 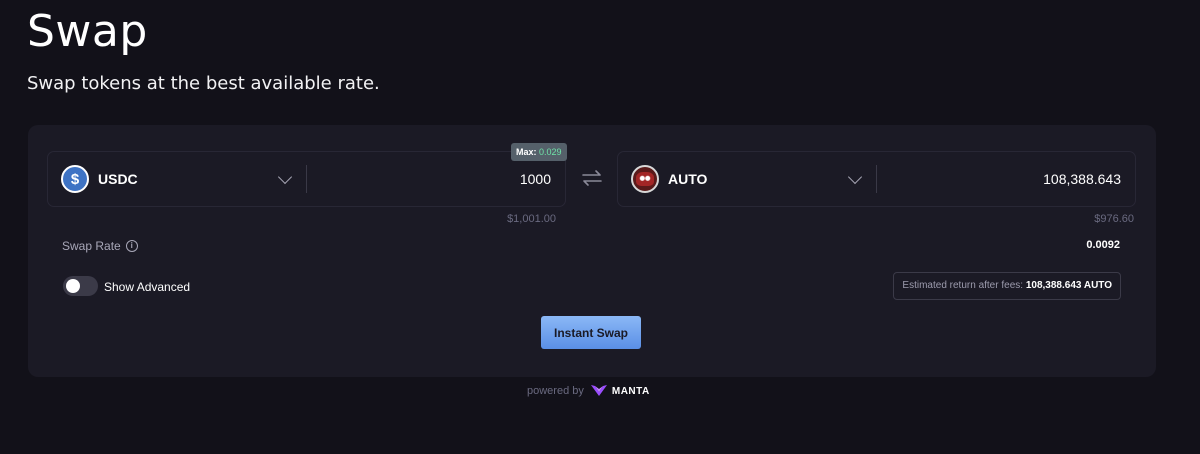 What do you see at coordinates (963, 285) in the screenshot?
I see `estimated-return-label: Estimated return after fees:` at bounding box center [963, 285].